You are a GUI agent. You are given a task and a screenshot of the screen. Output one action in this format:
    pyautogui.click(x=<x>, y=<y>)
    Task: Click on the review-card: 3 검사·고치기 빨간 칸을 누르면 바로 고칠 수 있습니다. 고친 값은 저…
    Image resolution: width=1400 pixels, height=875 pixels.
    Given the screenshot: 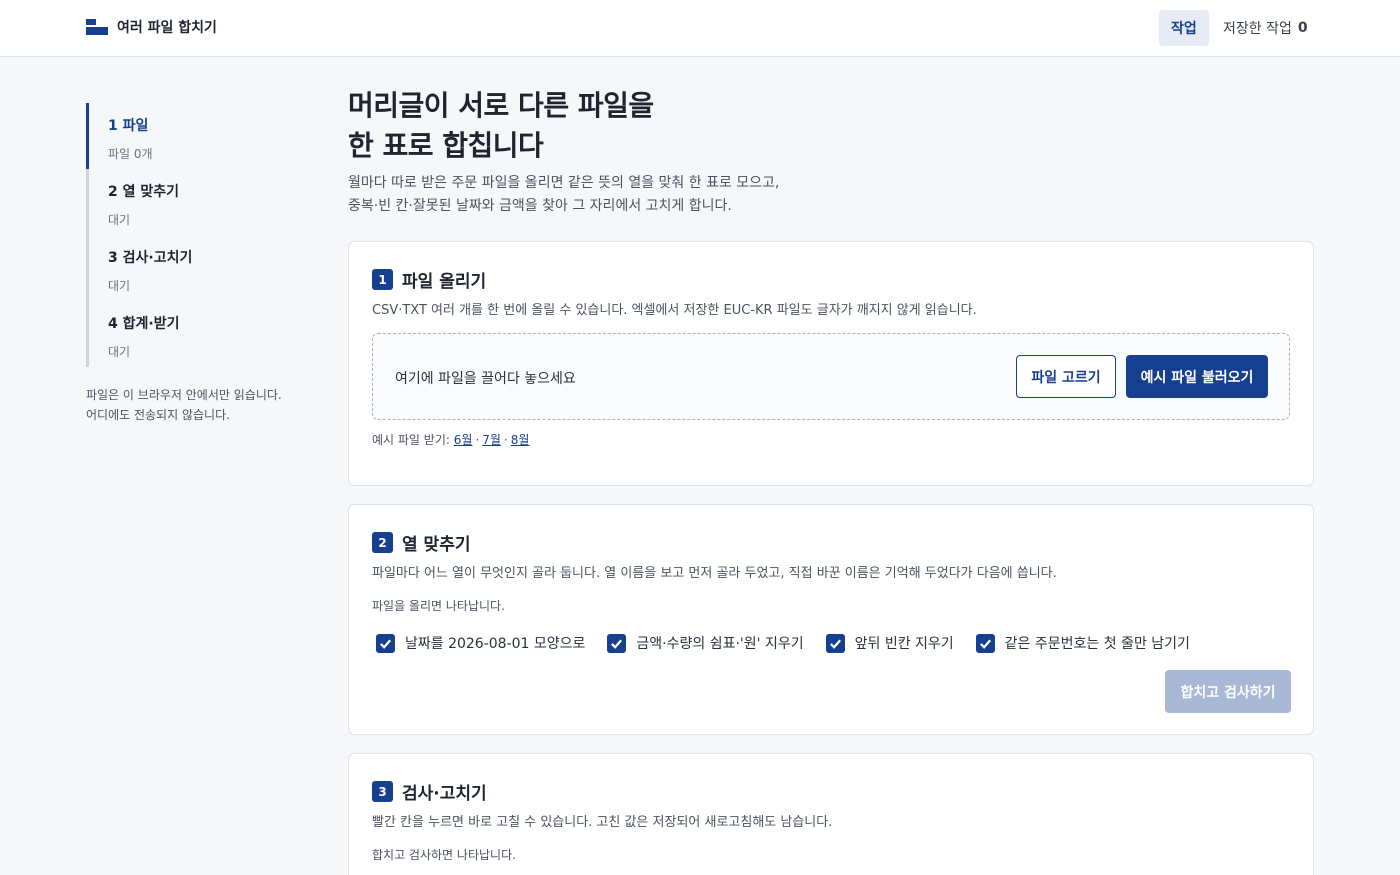 What is the action you would take?
    pyautogui.click(x=831, y=814)
    